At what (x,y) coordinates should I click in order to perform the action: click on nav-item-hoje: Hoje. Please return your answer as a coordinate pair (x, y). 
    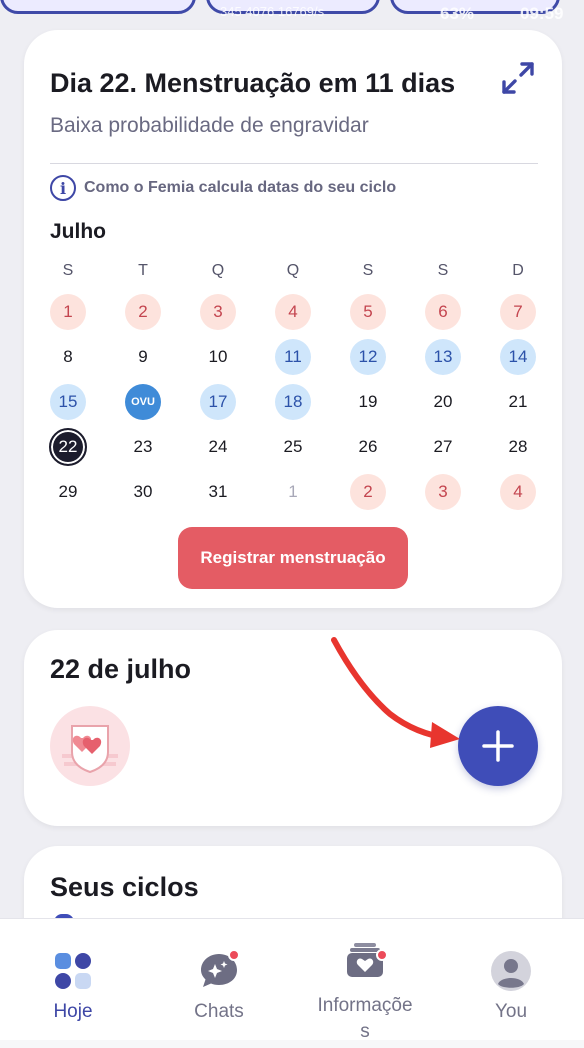
    Looking at the image, I should click on (73, 978).